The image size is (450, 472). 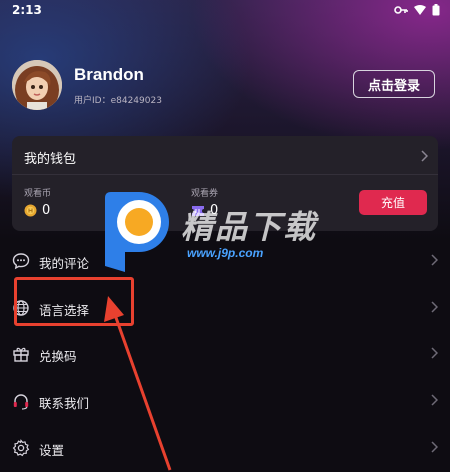 I want to click on gift-icon, so click(x=21, y=354).